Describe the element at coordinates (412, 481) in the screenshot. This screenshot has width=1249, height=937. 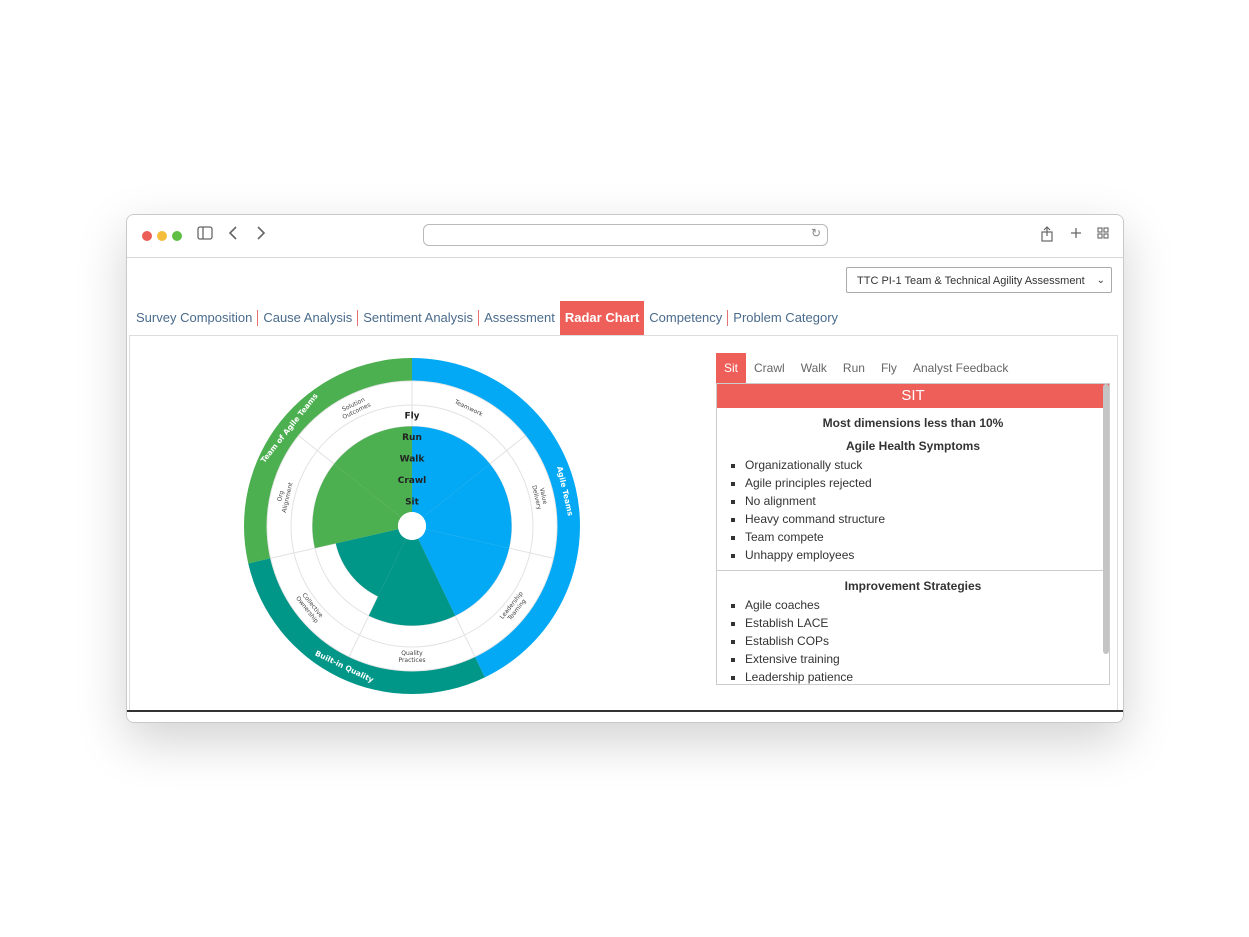
I see `ring-label: Crawl` at that location.